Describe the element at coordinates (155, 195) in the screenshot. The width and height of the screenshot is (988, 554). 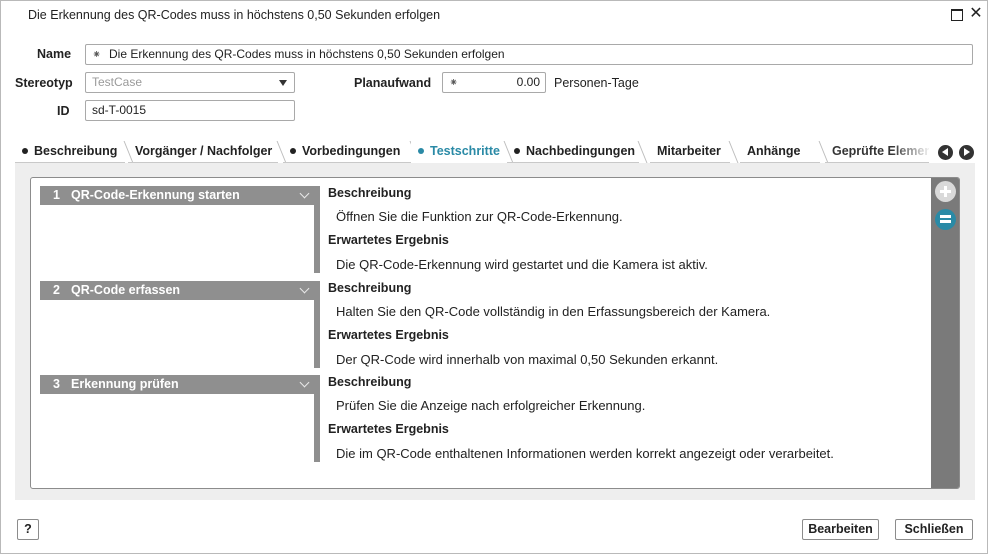
I see `step-title: QR-Code-Erkennung starten` at that location.